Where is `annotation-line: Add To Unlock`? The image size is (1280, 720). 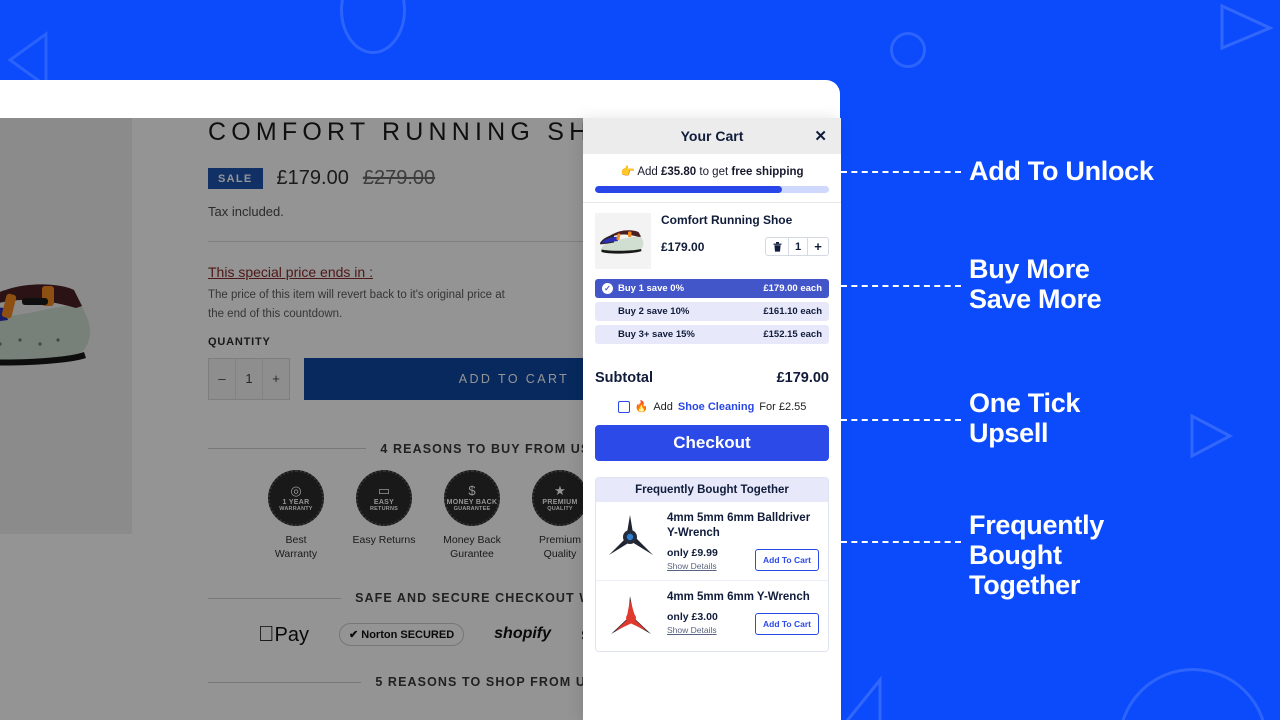 annotation-line: Add To Unlock is located at coordinates (1061, 171).